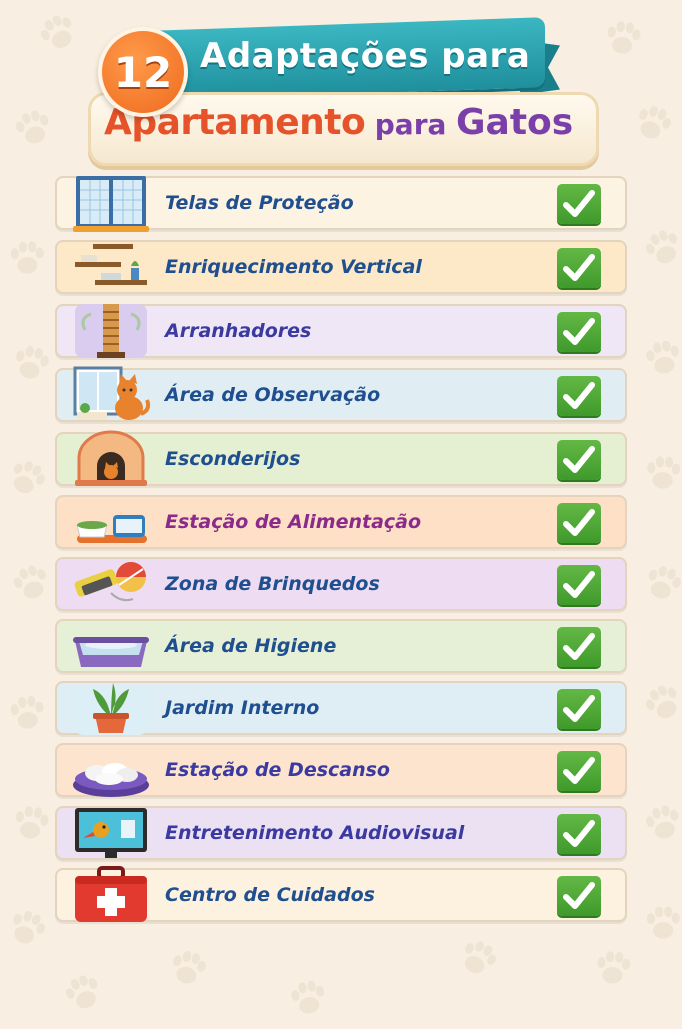 The image size is (682, 1029). What do you see at coordinates (293, 522) in the screenshot?
I see `item-label: Estação de Alimentação` at bounding box center [293, 522].